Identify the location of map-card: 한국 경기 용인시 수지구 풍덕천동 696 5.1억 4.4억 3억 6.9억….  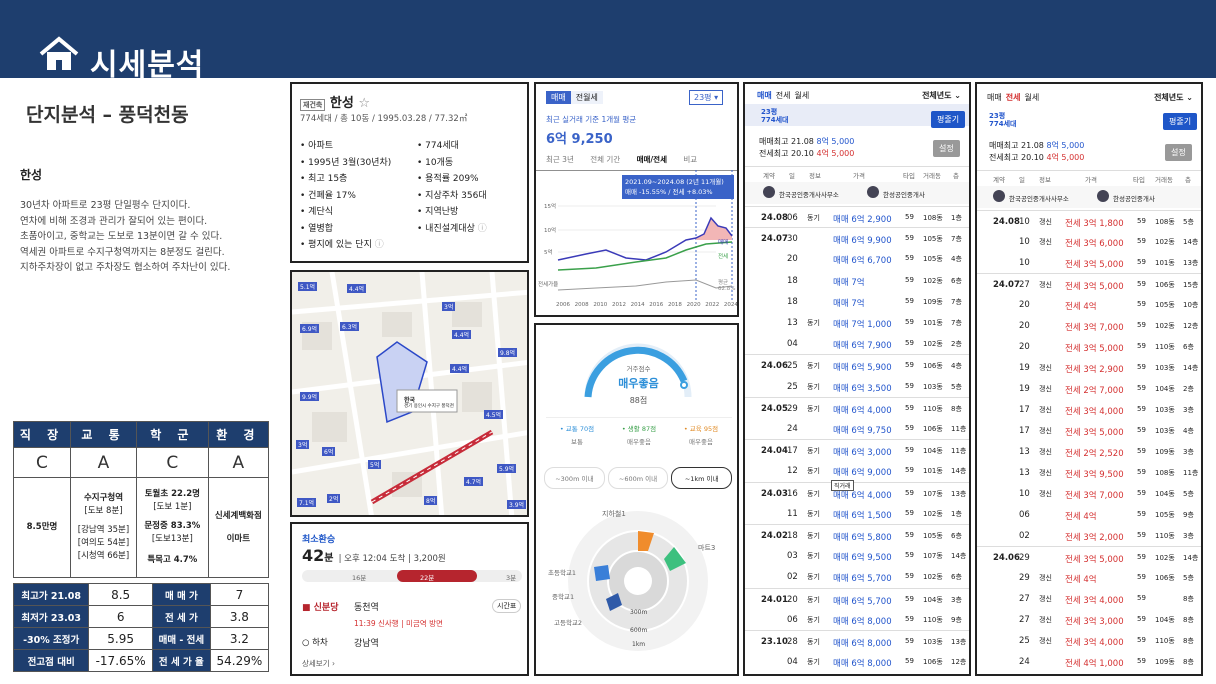
(409, 393).